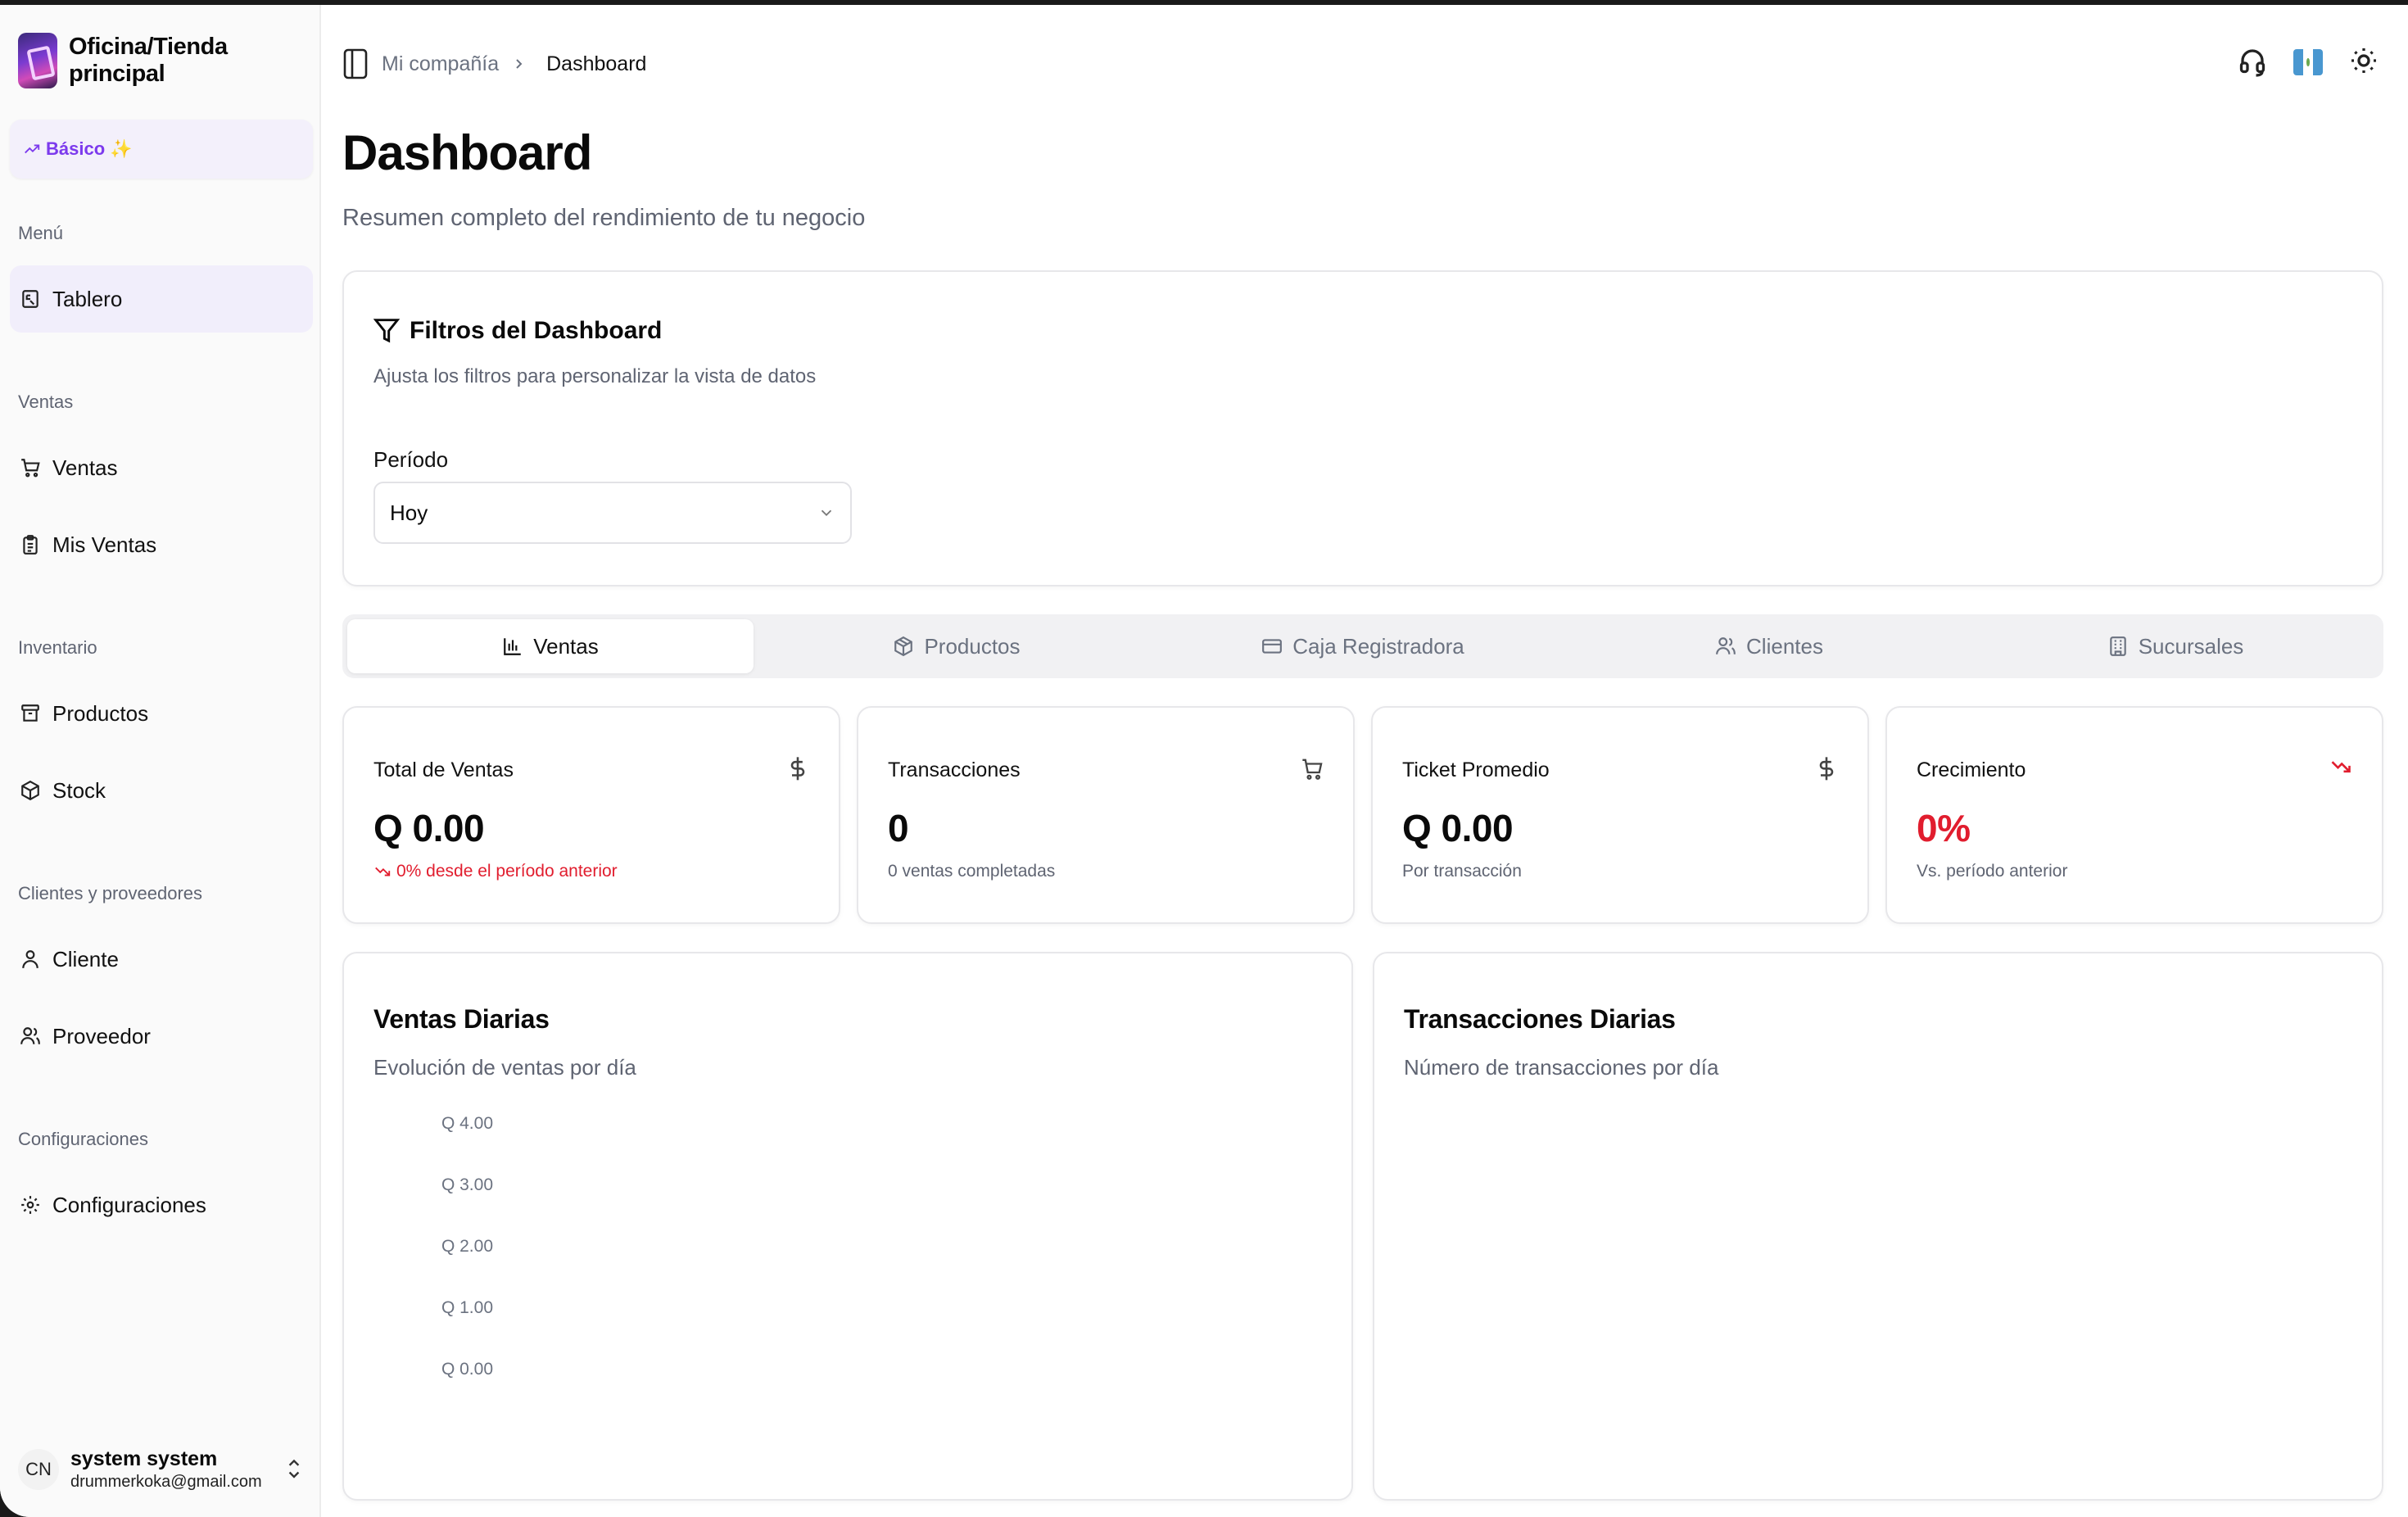 The height and width of the screenshot is (1517, 2408). Describe the element at coordinates (144, 1458) in the screenshot. I see `user-name: system system` at that location.